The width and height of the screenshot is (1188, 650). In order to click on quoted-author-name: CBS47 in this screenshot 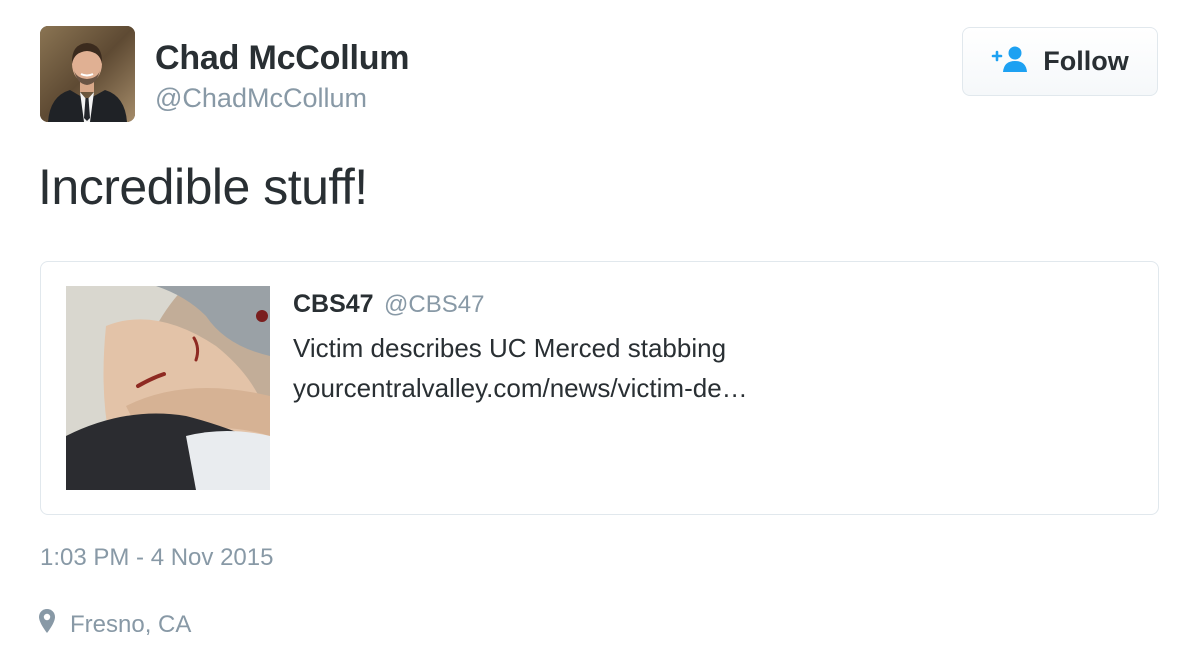, I will do `click(333, 304)`.